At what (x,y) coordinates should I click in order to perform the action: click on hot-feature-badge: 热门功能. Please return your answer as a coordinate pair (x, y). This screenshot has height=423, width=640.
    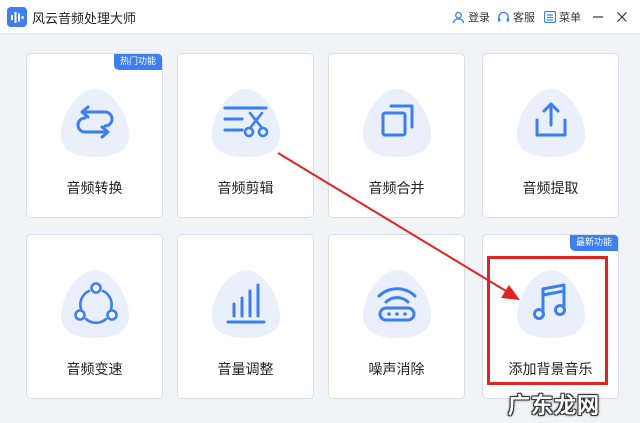
    Looking at the image, I should click on (137, 62).